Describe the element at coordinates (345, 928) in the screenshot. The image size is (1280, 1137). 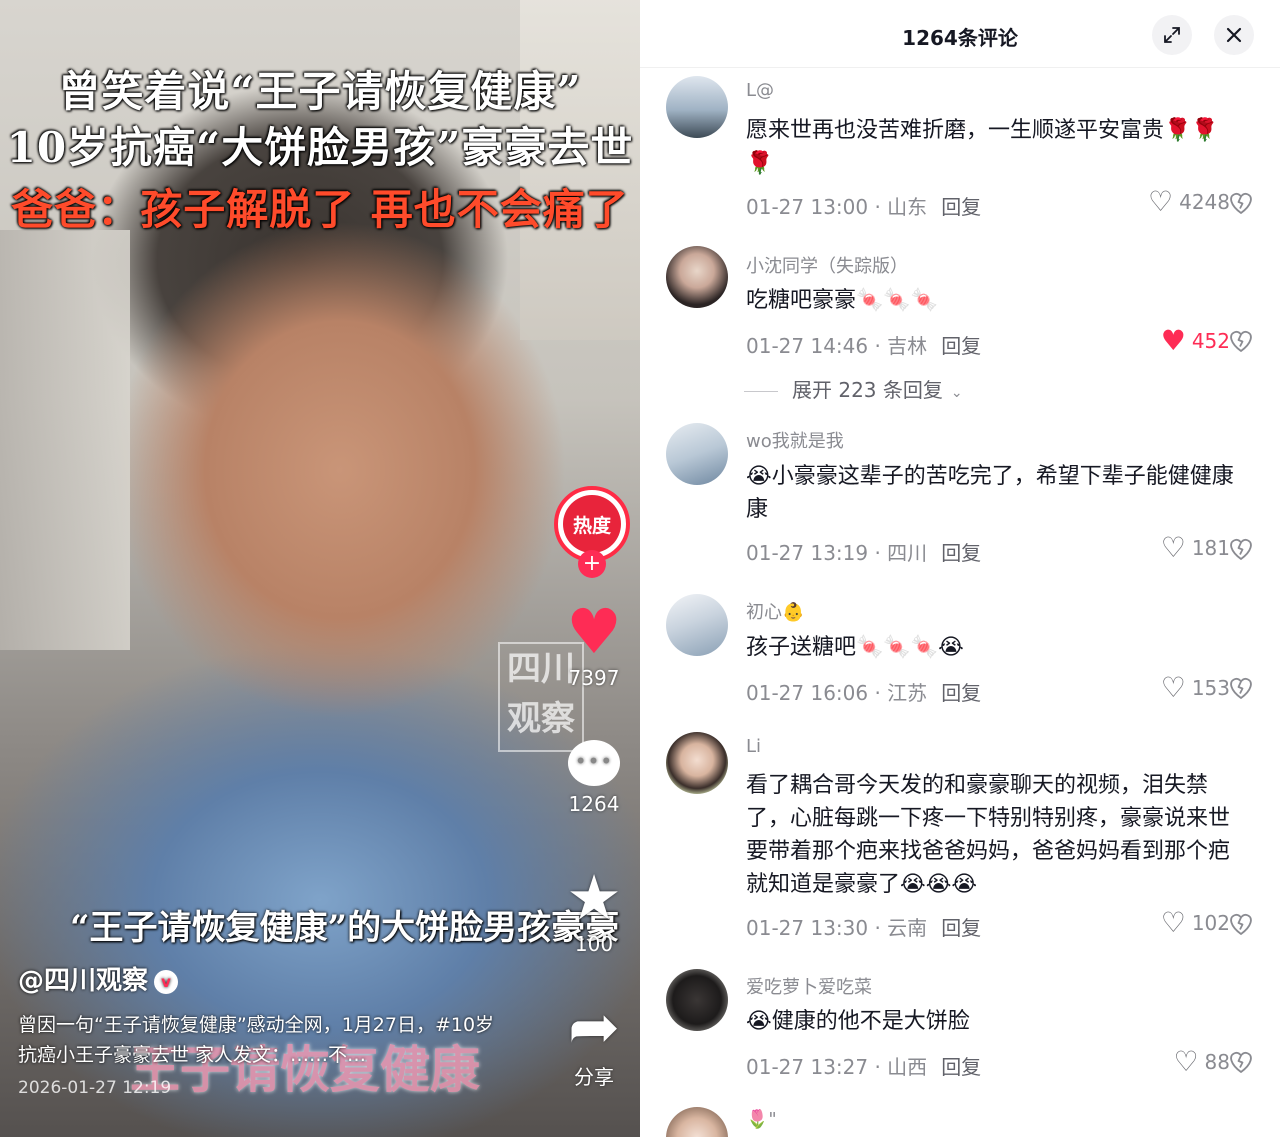
I see `video-subtitle: “王子请恢复健康”的大饼脸男孩豪豪` at that location.